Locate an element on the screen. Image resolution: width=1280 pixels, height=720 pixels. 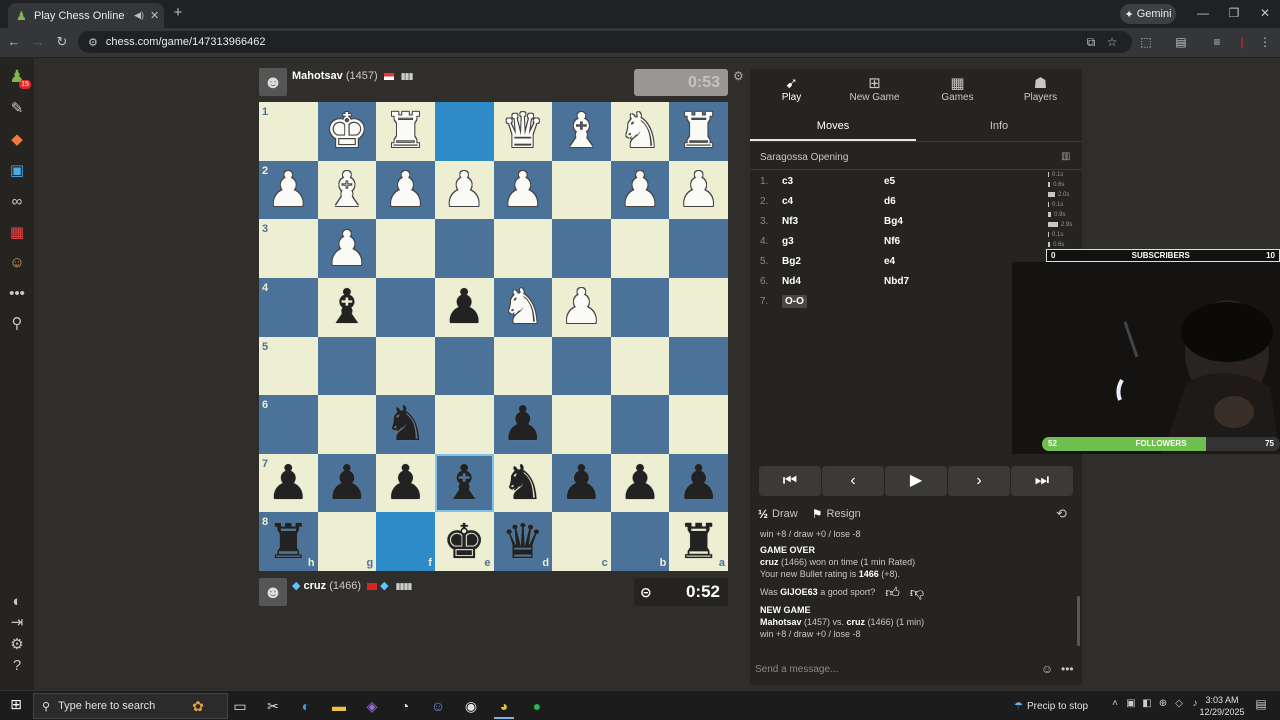
emoji-icon: ☺ is located at coordinates (1048, 669).